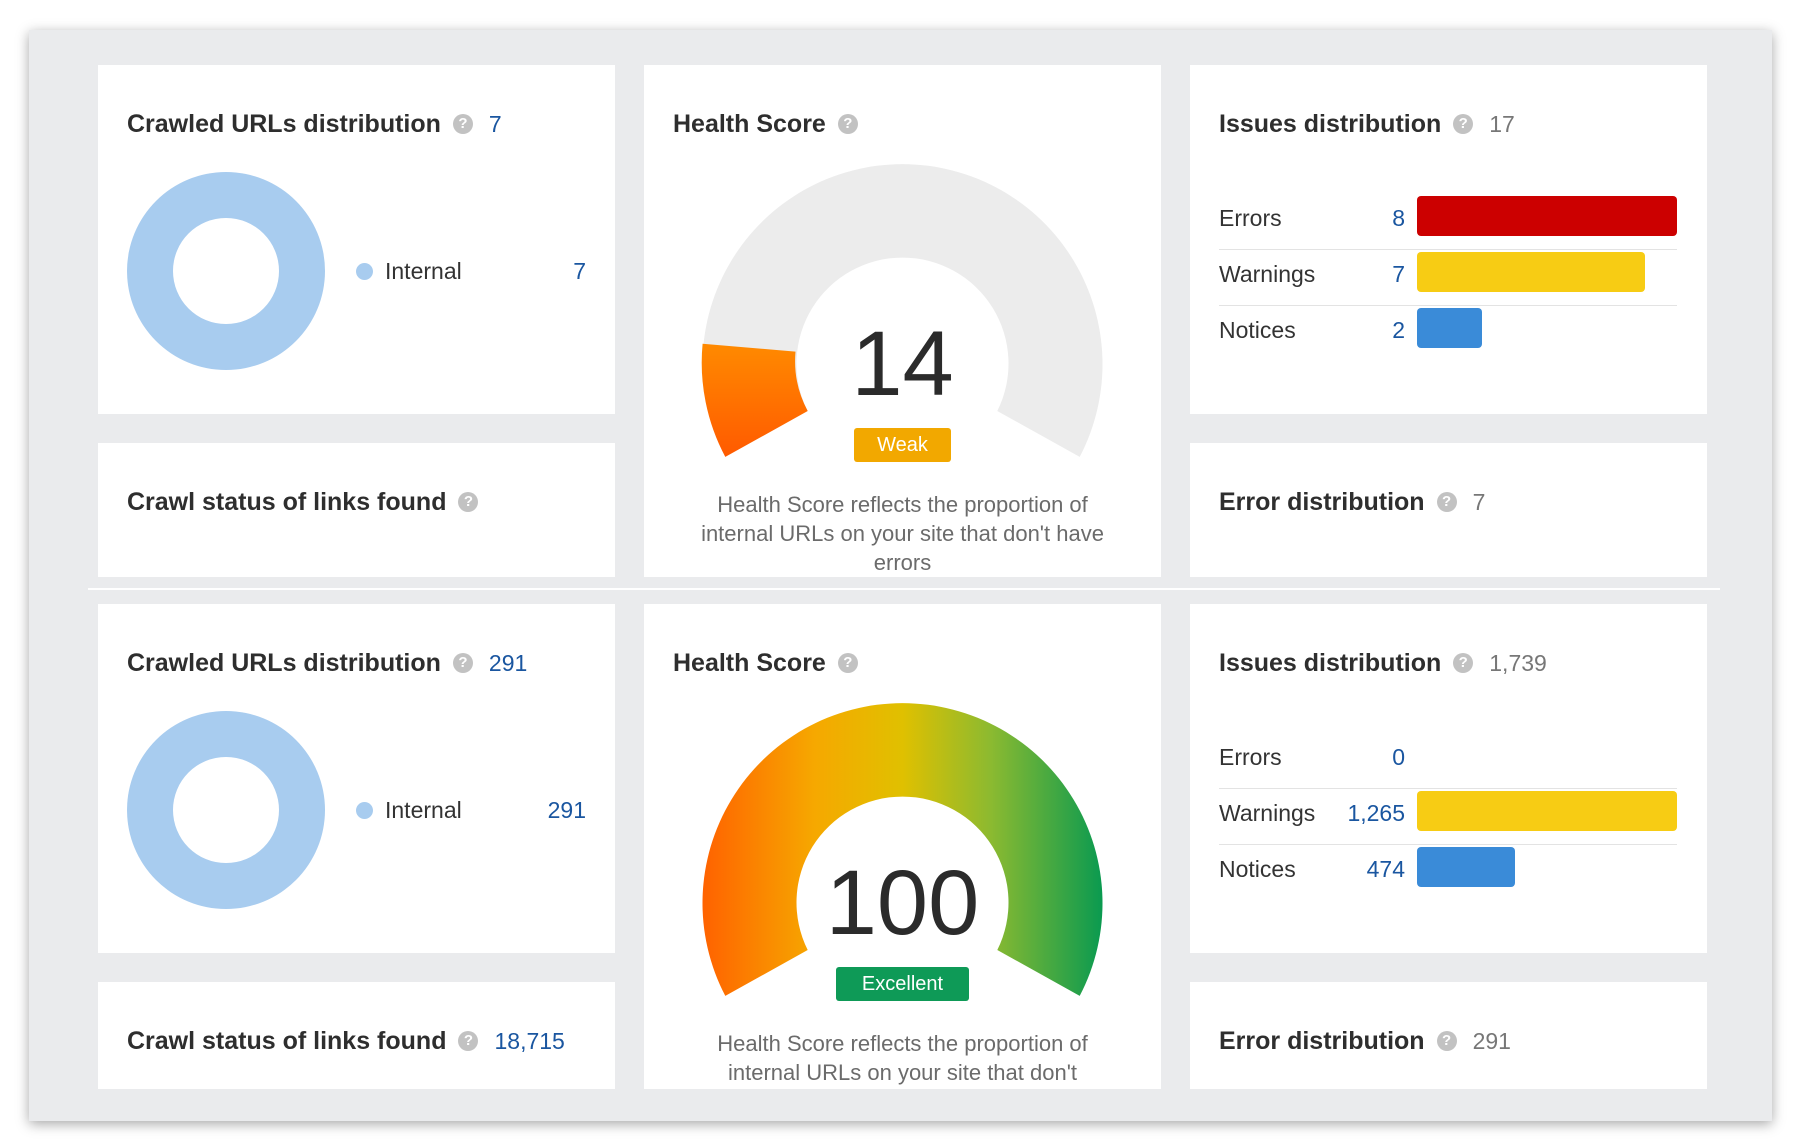 This screenshot has width=1800, height=1148. Describe the element at coordinates (1518, 662) in the screenshot. I see `issues-distribution-count: 1,739` at that location.